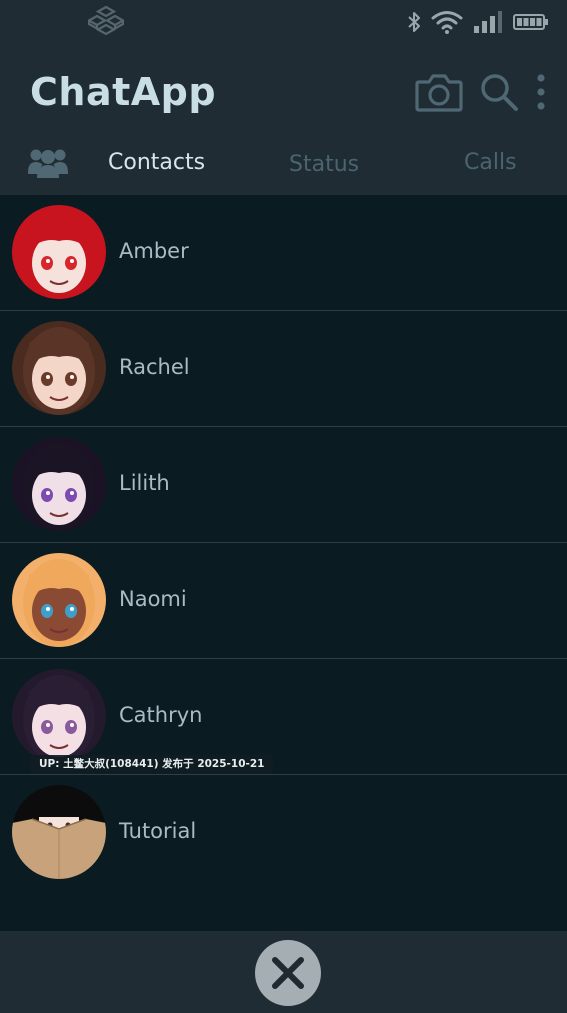  Describe the element at coordinates (106, 20) in the screenshot. I see `app-logo-icon` at that location.